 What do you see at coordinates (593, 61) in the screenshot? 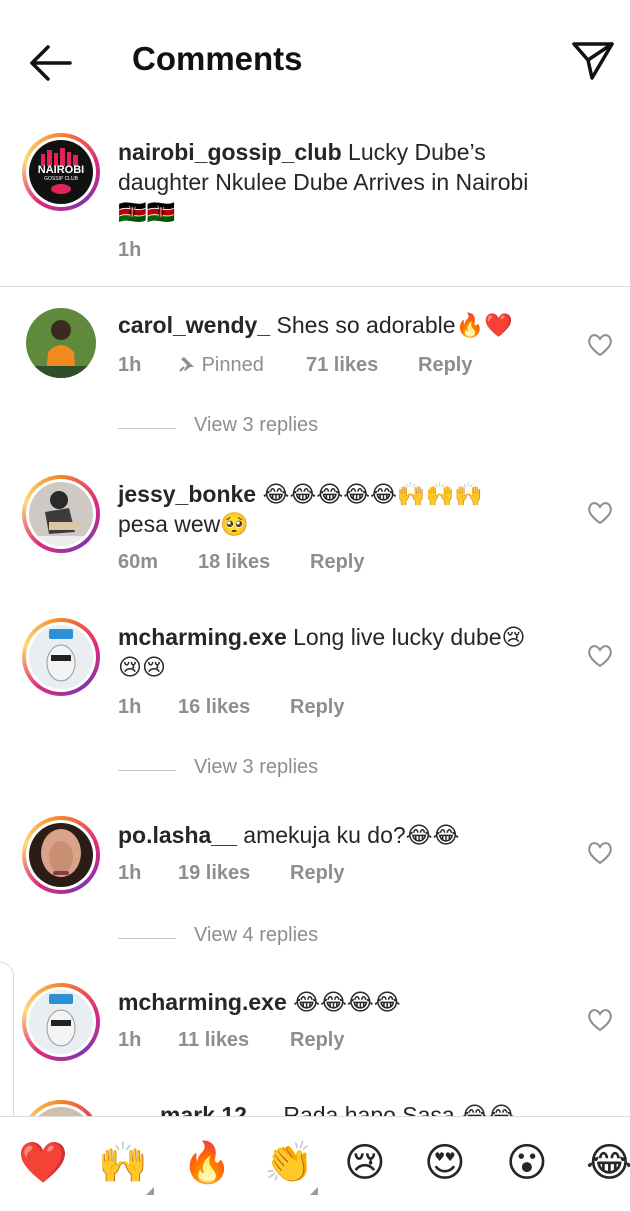
I see `direct-message-icon` at bounding box center [593, 61].